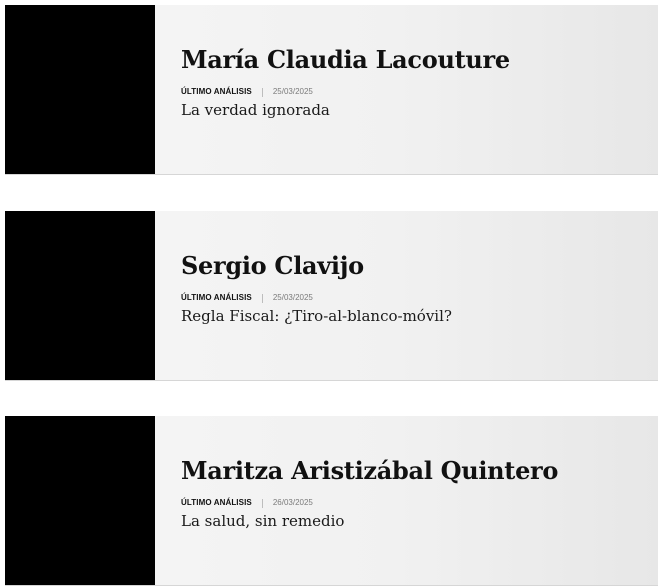 This screenshot has height=586, width=658. I want to click on article-date: 26/03/2025, so click(292, 502).